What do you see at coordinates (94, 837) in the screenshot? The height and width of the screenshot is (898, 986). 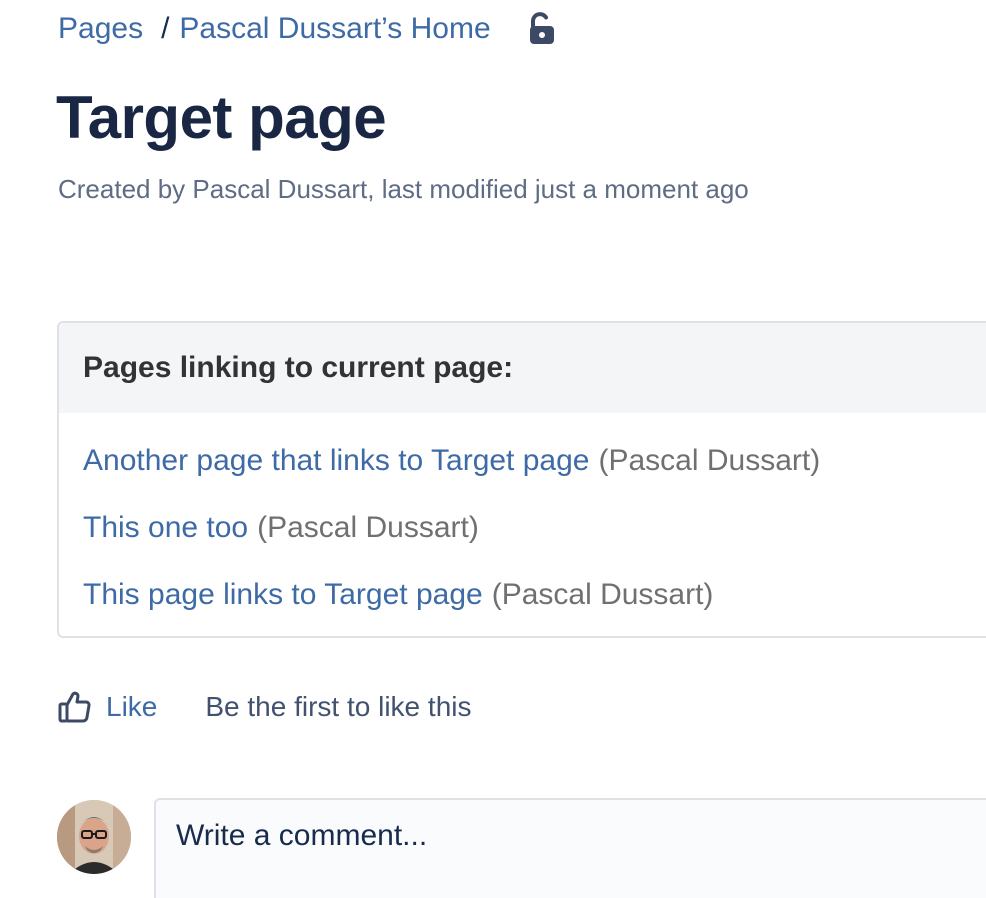 I see `user-avatar` at bounding box center [94, 837].